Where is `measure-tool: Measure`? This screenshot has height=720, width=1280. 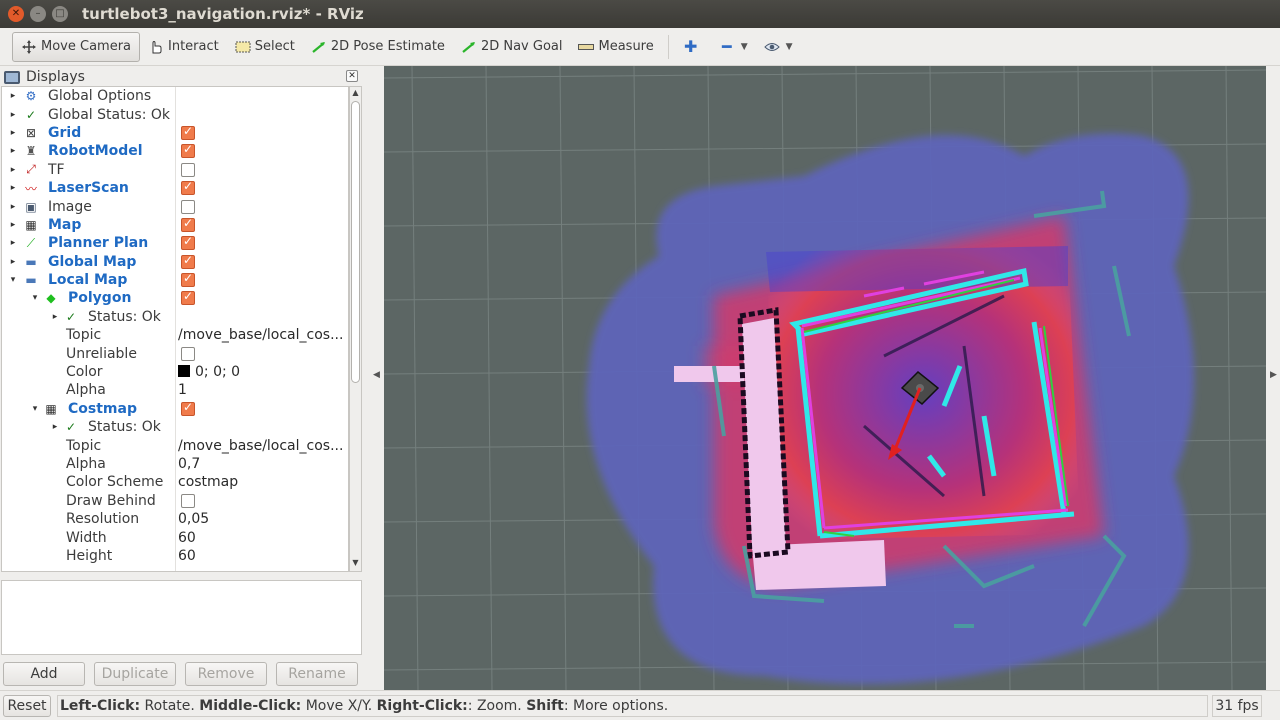 measure-tool: Measure is located at coordinates (615, 47).